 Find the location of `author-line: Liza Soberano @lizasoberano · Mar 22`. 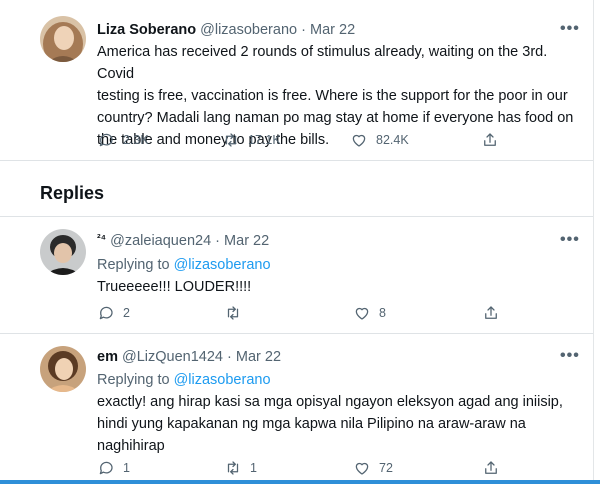

author-line: Liza Soberano @lizasoberano · Mar 22 is located at coordinates (226, 30).